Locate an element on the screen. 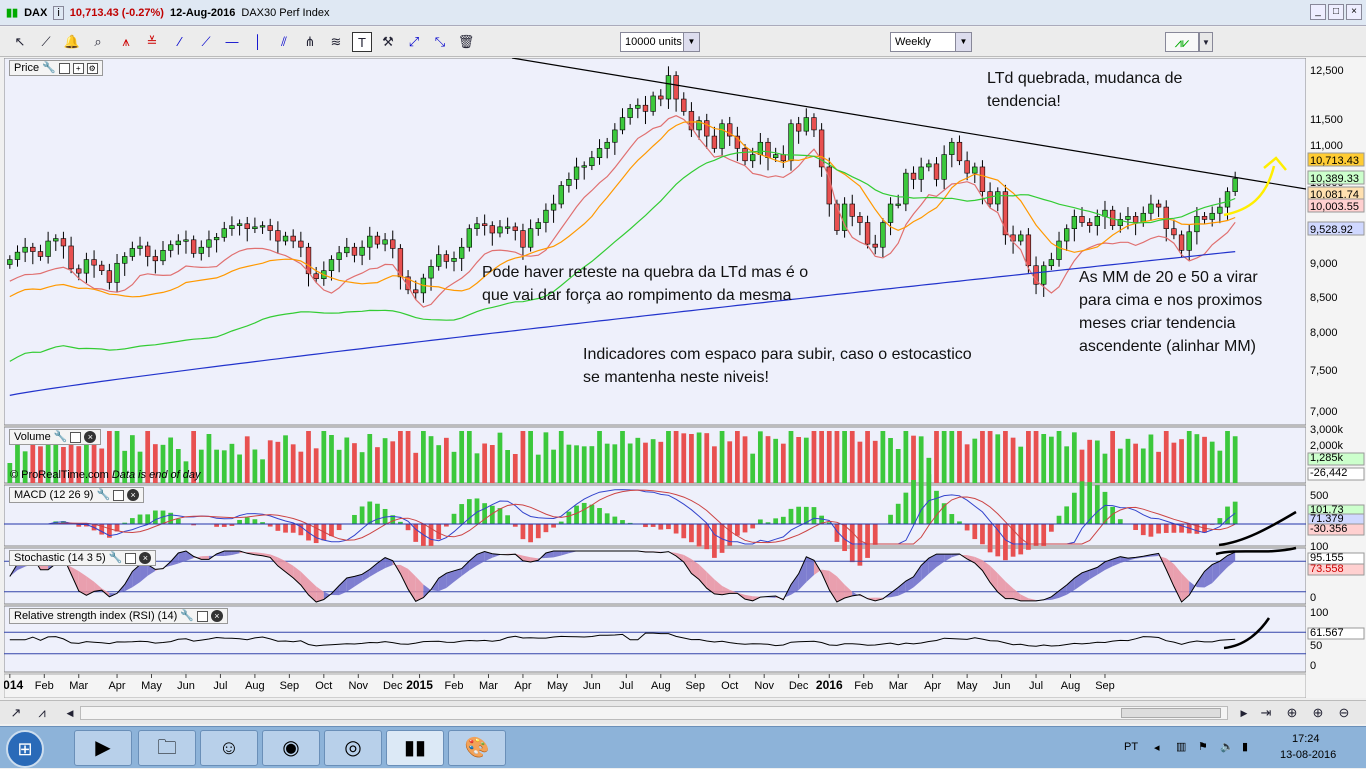  zoom-in-icon: ⊕ is located at coordinates (1318, 713).